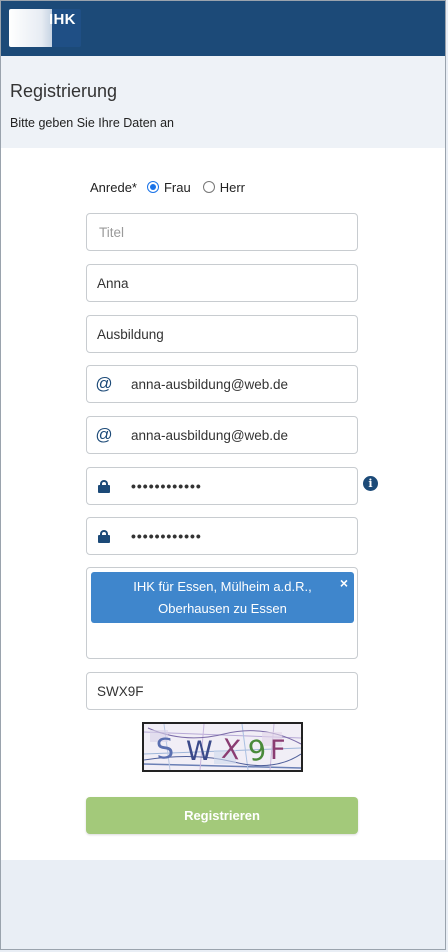 This screenshot has width=448, height=952. What do you see at coordinates (222, 691) in the screenshot?
I see `captcha-input: SWX9F` at bounding box center [222, 691].